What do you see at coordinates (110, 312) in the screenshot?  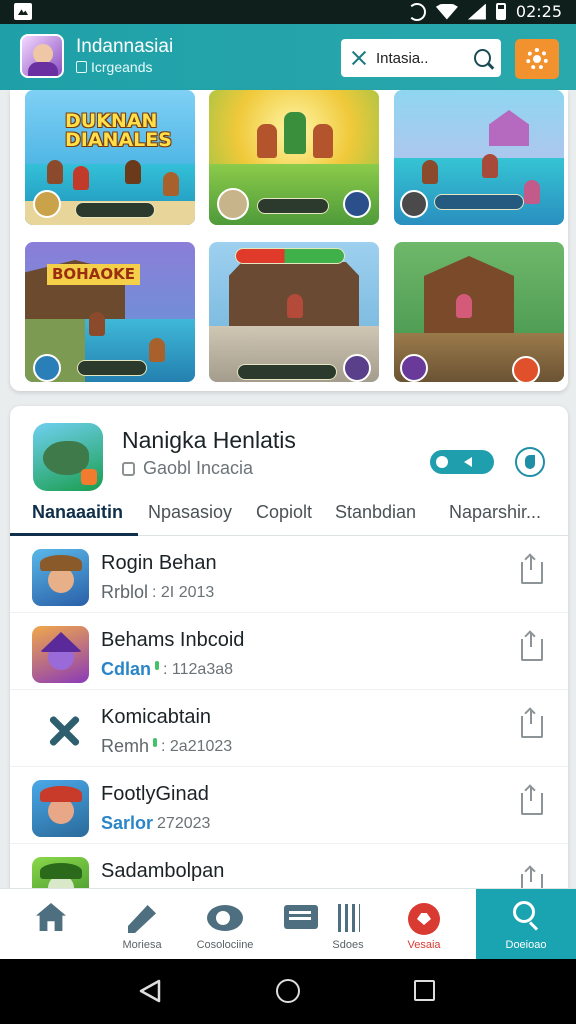 I see `game-tile-4: BOHAOKE` at bounding box center [110, 312].